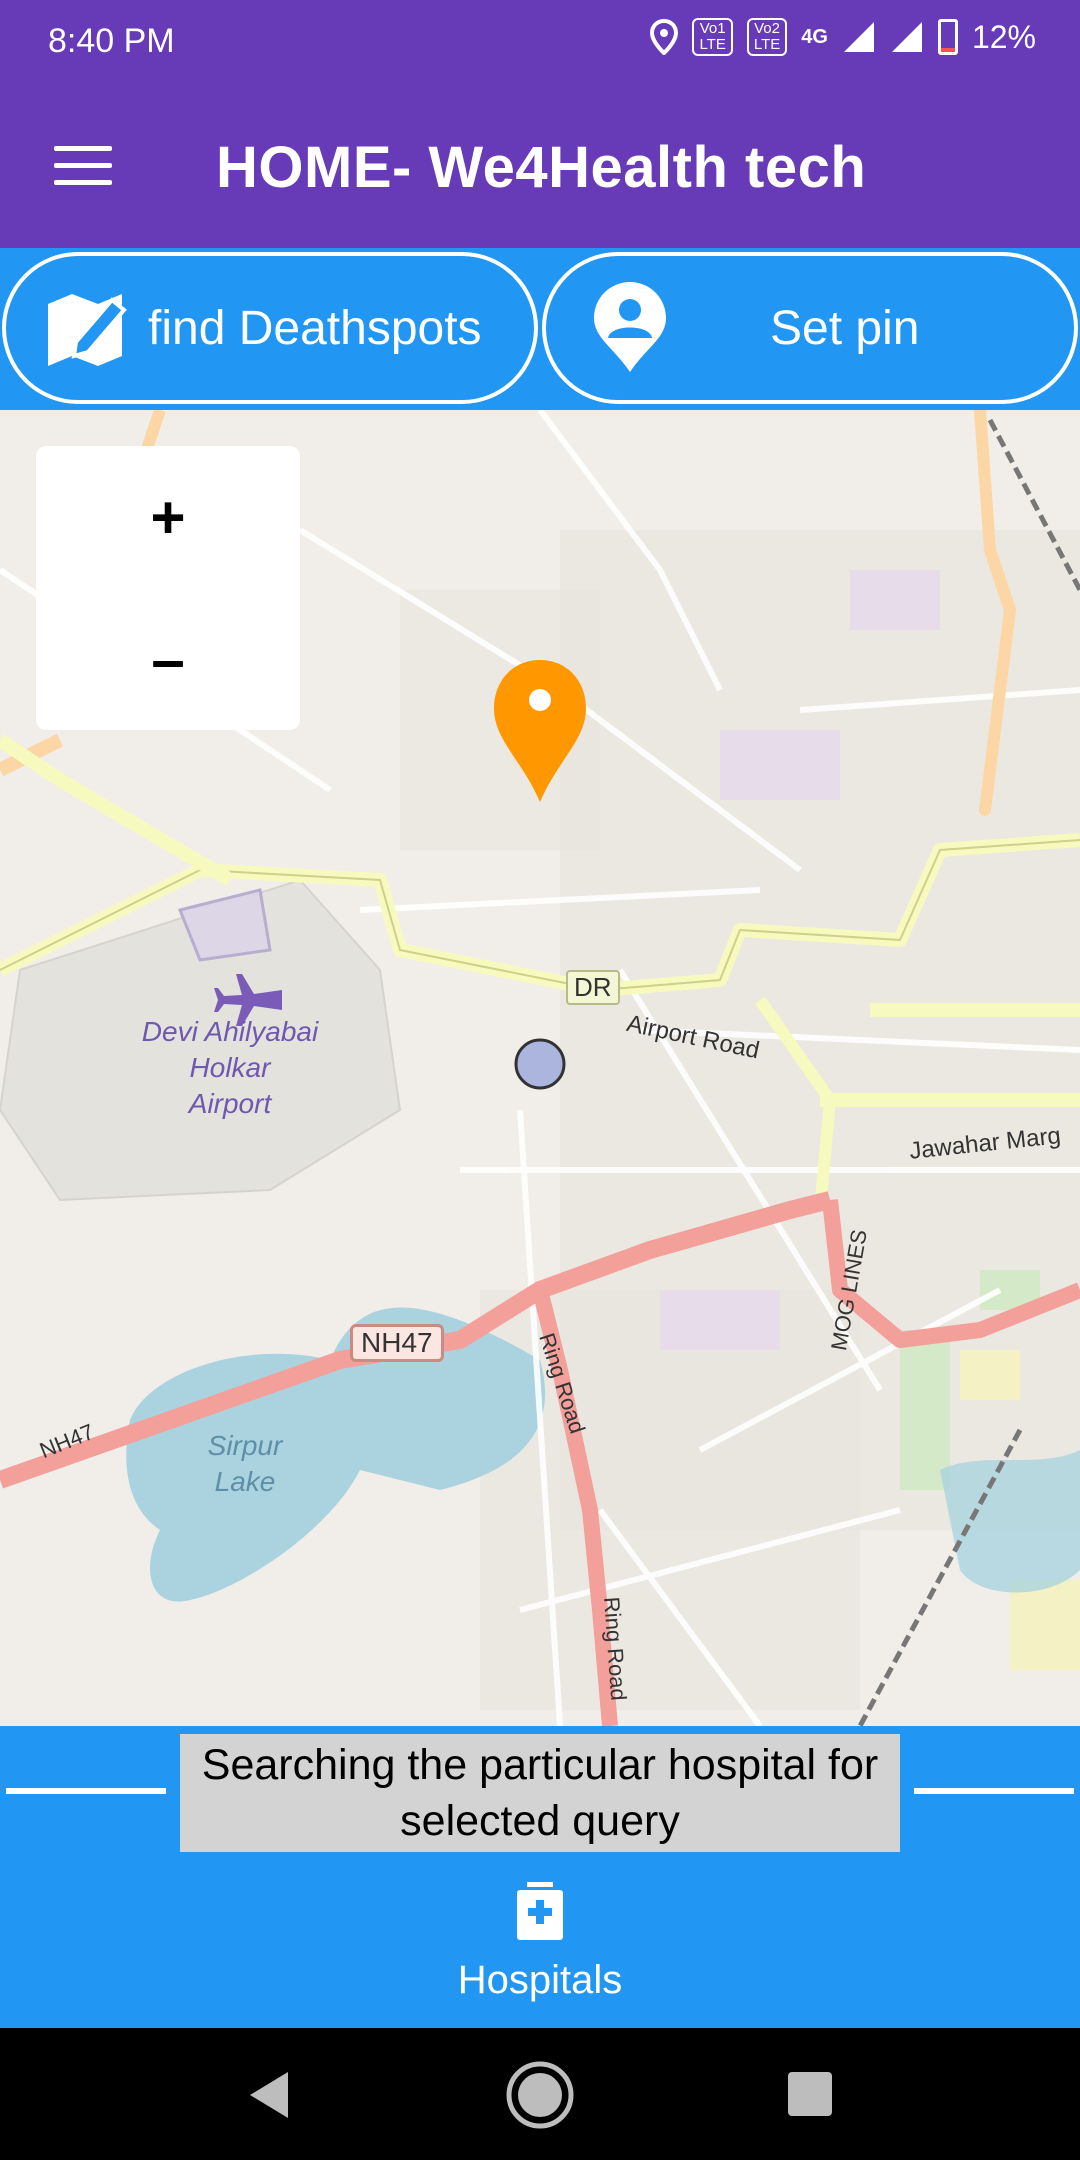 Image resolution: width=1080 pixels, height=2160 pixels. What do you see at coordinates (315, 328) in the screenshot?
I see `find-deathspots-label: find Deathspots` at bounding box center [315, 328].